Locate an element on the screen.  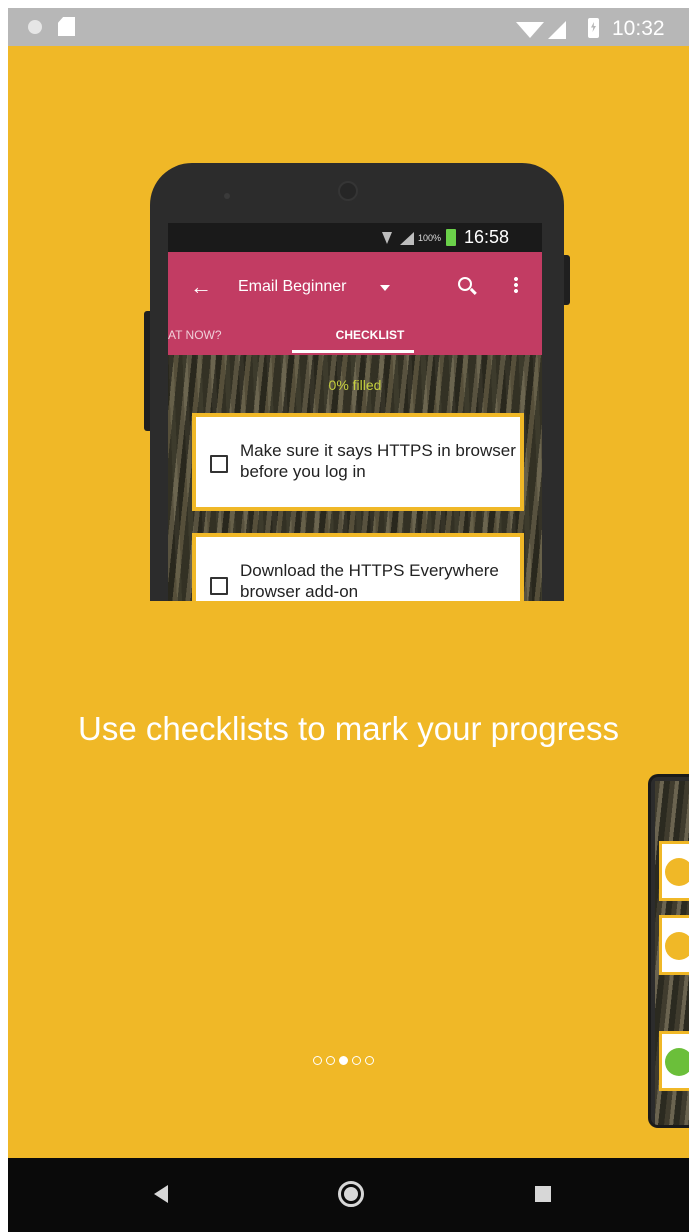
mockup-tab-what-now: AT NOW? is located at coordinates (195, 335).